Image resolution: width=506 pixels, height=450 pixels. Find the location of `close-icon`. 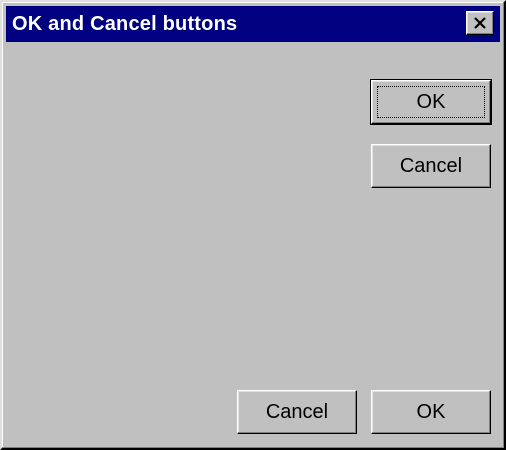

close-icon is located at coordinates (480, 23).